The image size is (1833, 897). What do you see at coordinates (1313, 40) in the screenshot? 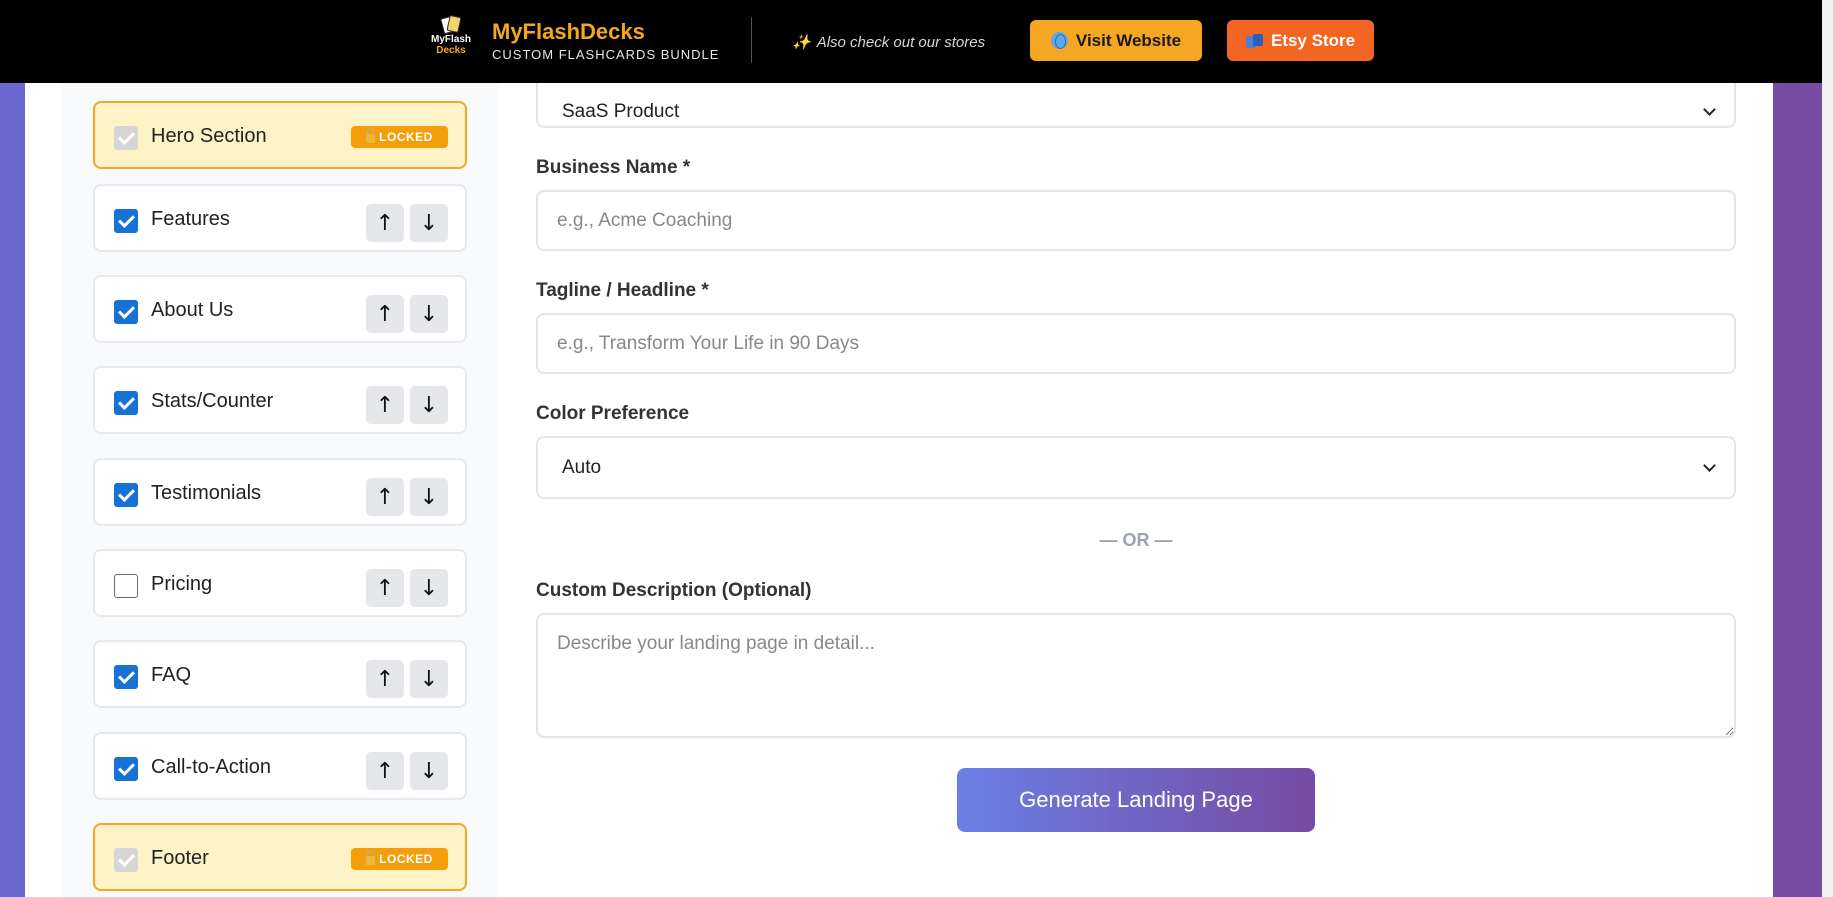
I see `etsy-store-label: Etsy Store` at bounding box center [1313, 40].